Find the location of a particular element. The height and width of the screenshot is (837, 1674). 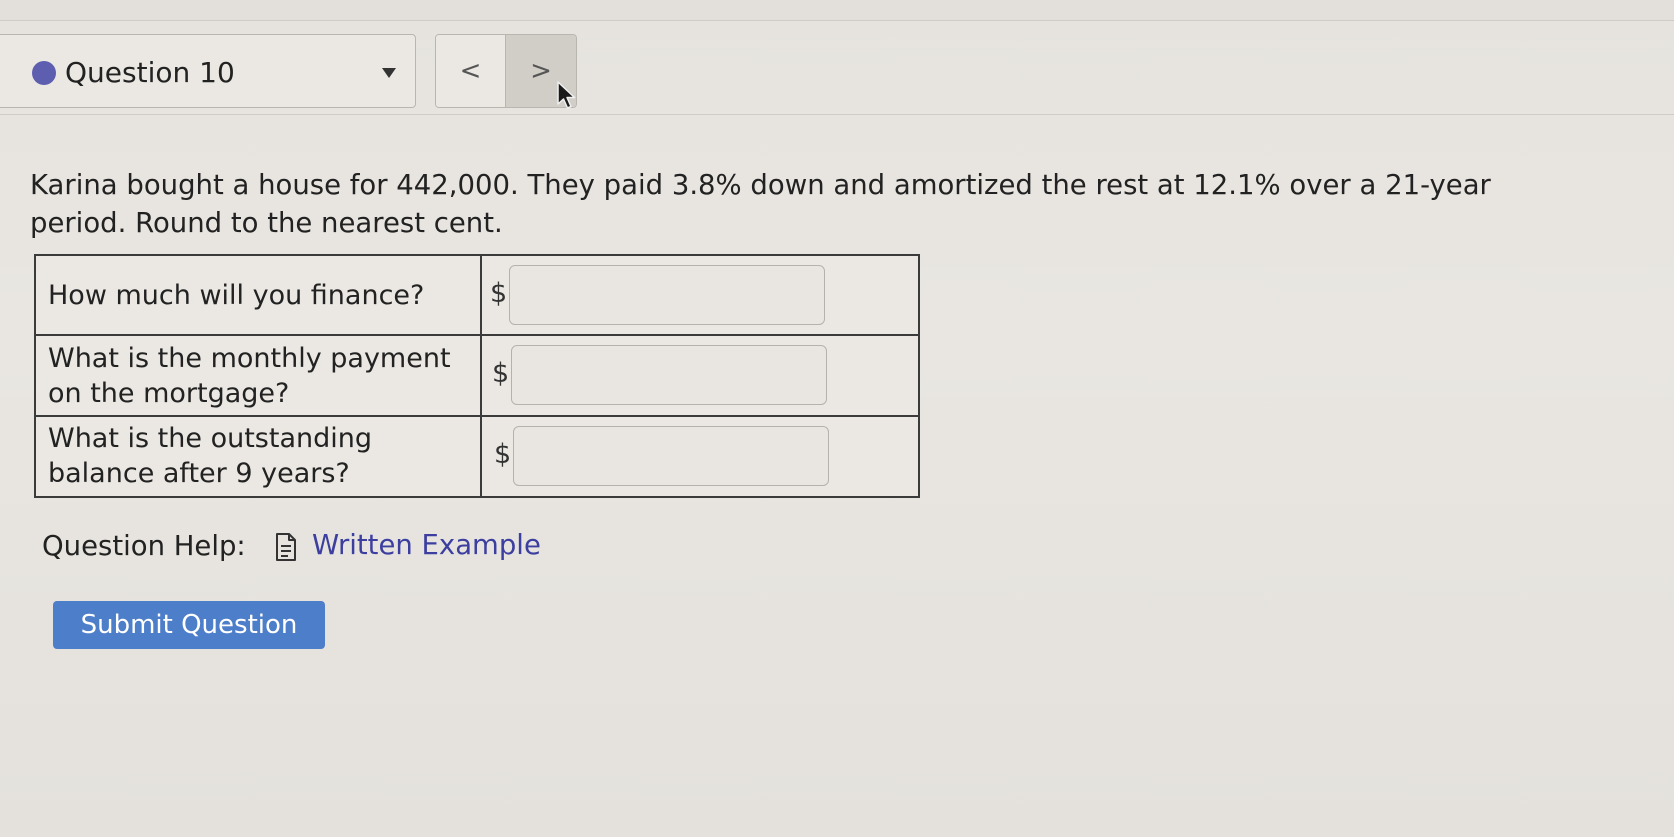

outstanding-balance-input is located at coordinates (671, 456).